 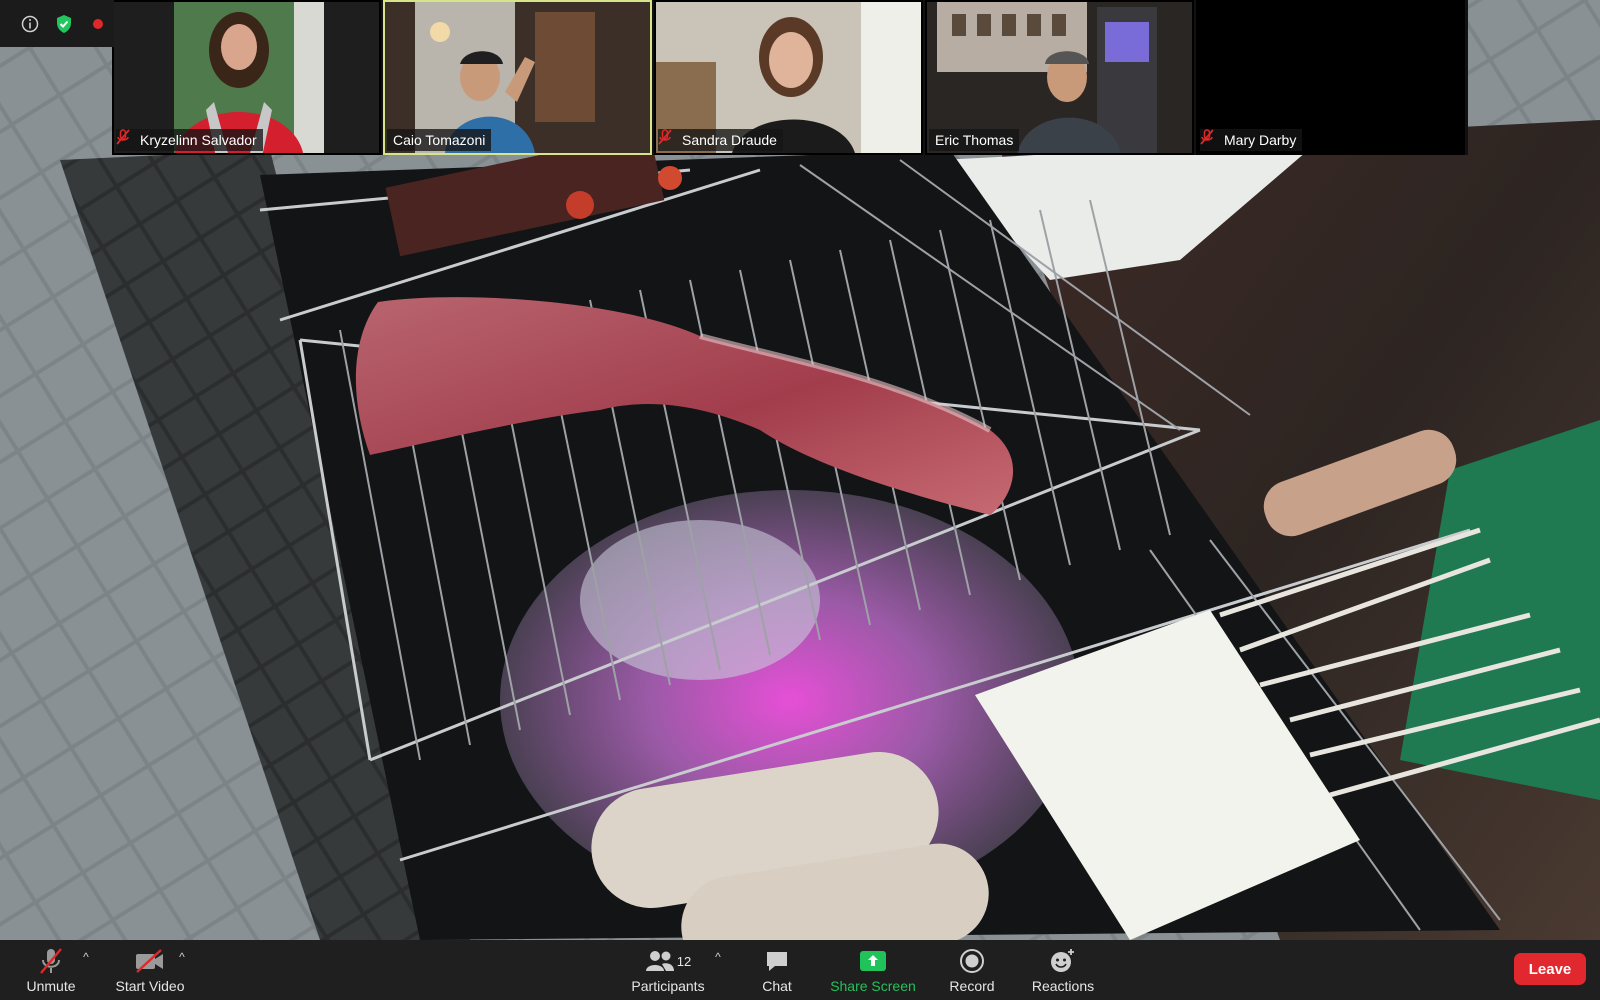 I want to click on unmute-label: Unmute, so click(x=51, y=986).